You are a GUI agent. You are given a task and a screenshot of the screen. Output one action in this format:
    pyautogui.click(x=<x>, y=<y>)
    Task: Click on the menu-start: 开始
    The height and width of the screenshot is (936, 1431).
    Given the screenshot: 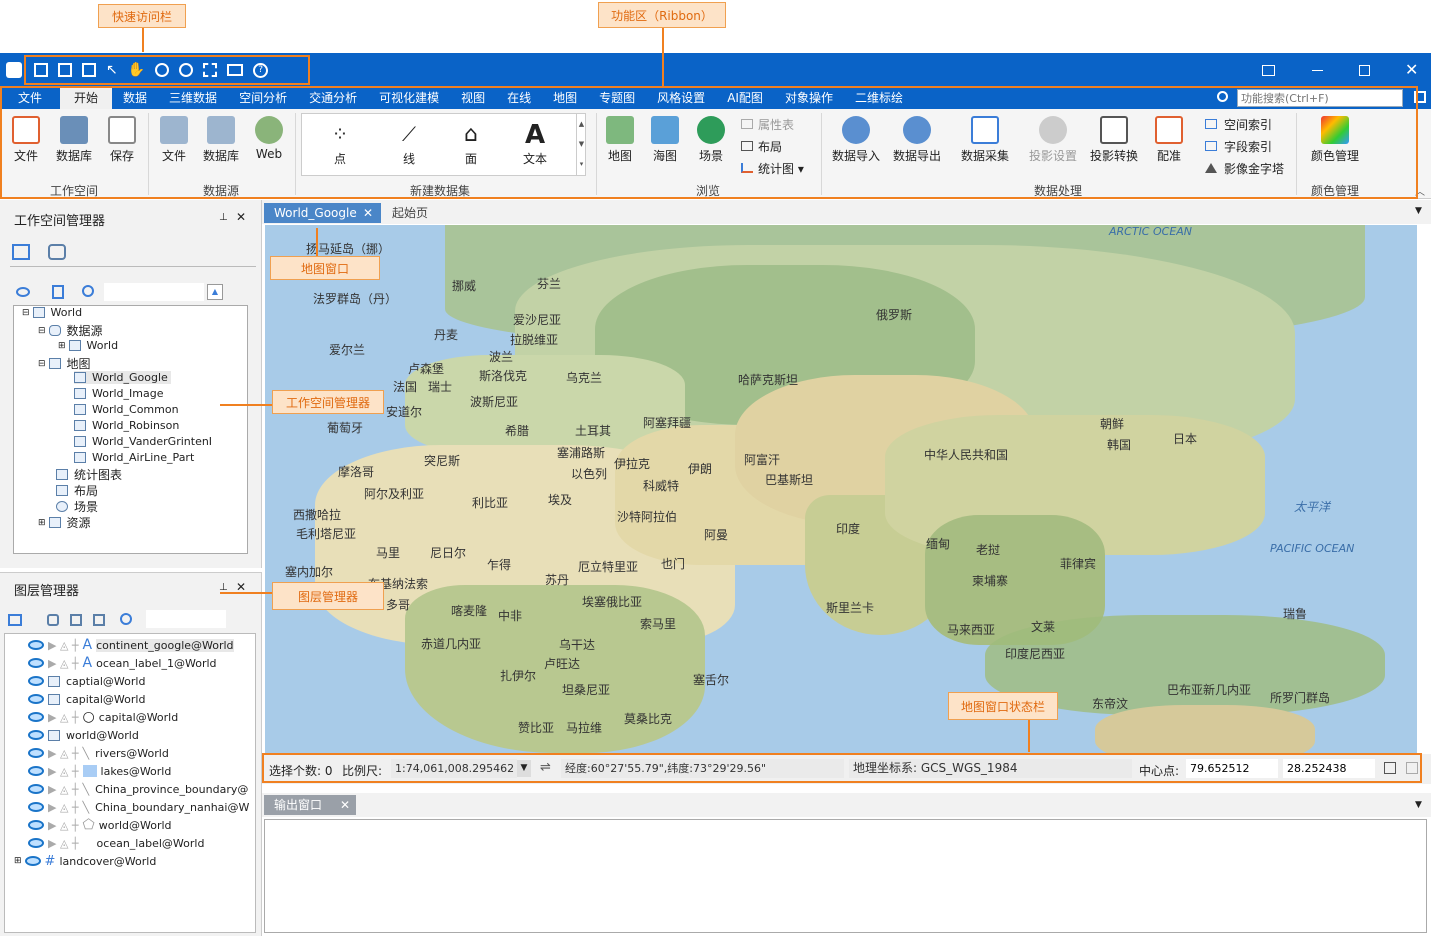 What is the action you would take?
    pyautogui.click(x=86, y=98)
    